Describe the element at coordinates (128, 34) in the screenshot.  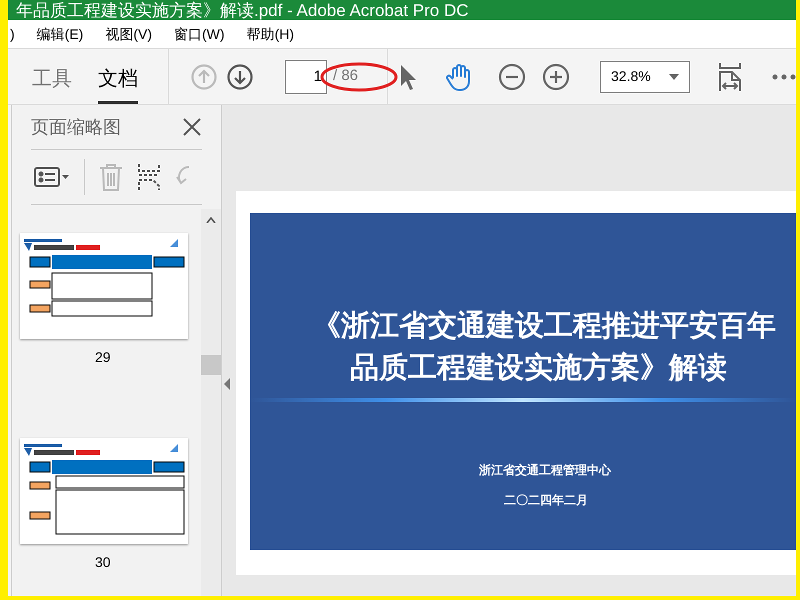
I see `menu-item: 视图(V)` at that location.